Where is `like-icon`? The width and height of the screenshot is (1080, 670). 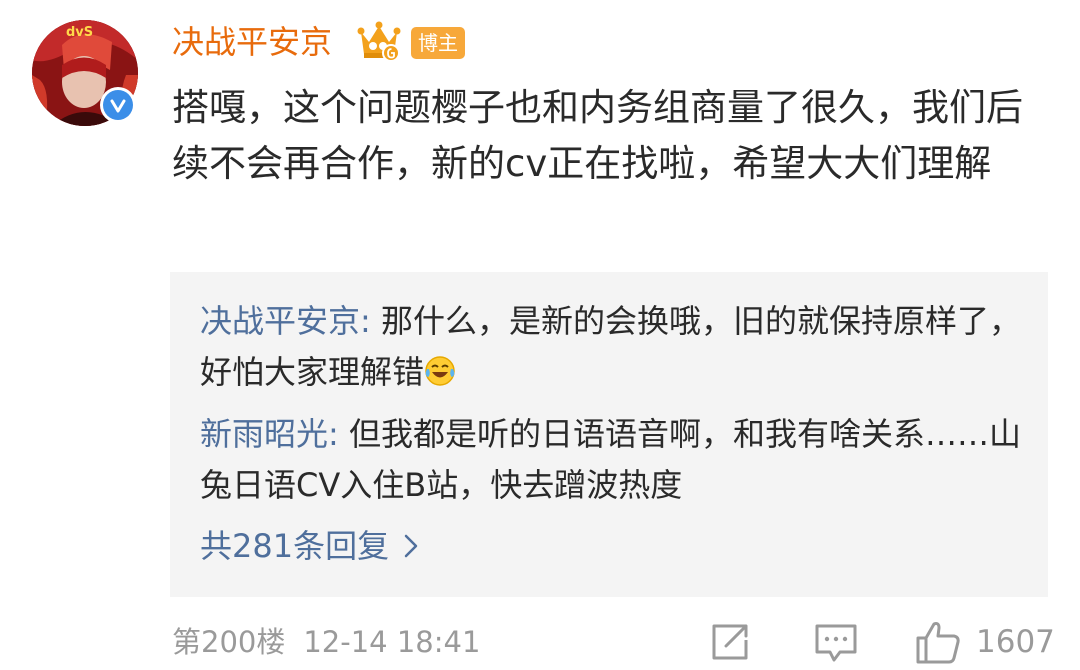
like-icon is located at coordinates (938, 642).